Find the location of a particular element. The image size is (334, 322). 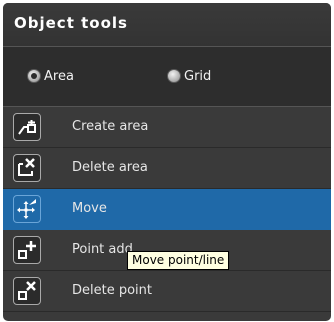

radio-grid-label: Grid is located at coordinates (197, 76).